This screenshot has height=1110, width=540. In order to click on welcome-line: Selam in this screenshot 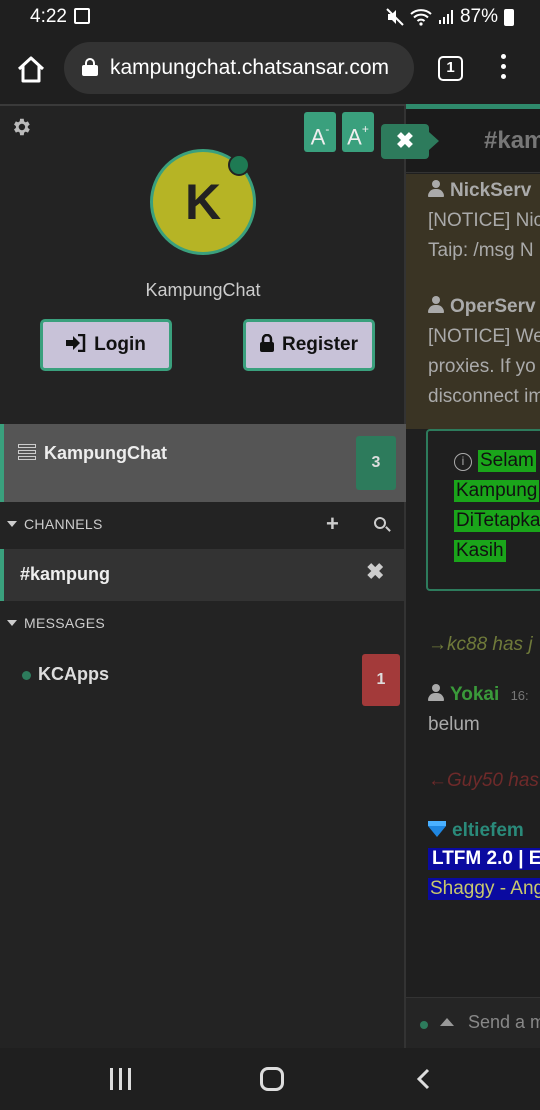, I will do `click(507, 461)`.